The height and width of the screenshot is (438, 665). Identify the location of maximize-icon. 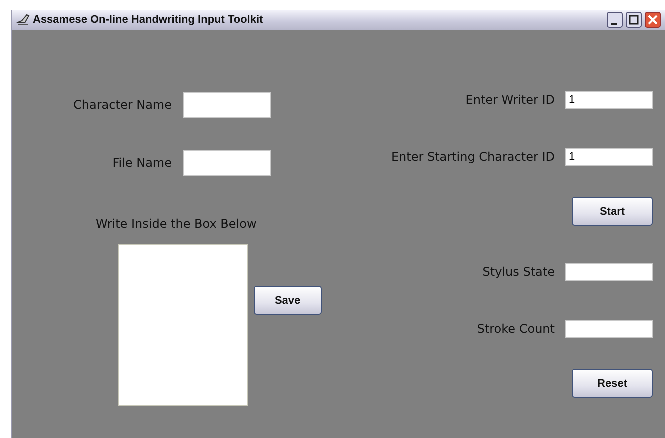
(634, 20).